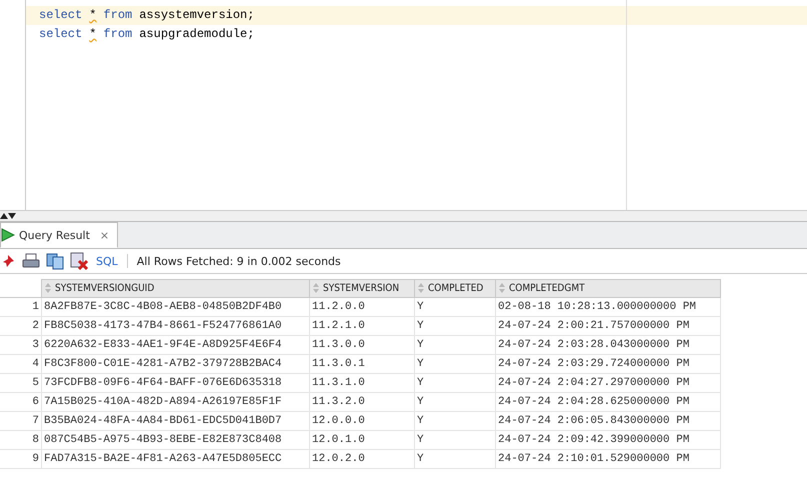  Describe the element at coordinates (608, 383) in the screenshot. I see `table-cell: 24-07-24 2:04:27.297000000 PM` at that location.